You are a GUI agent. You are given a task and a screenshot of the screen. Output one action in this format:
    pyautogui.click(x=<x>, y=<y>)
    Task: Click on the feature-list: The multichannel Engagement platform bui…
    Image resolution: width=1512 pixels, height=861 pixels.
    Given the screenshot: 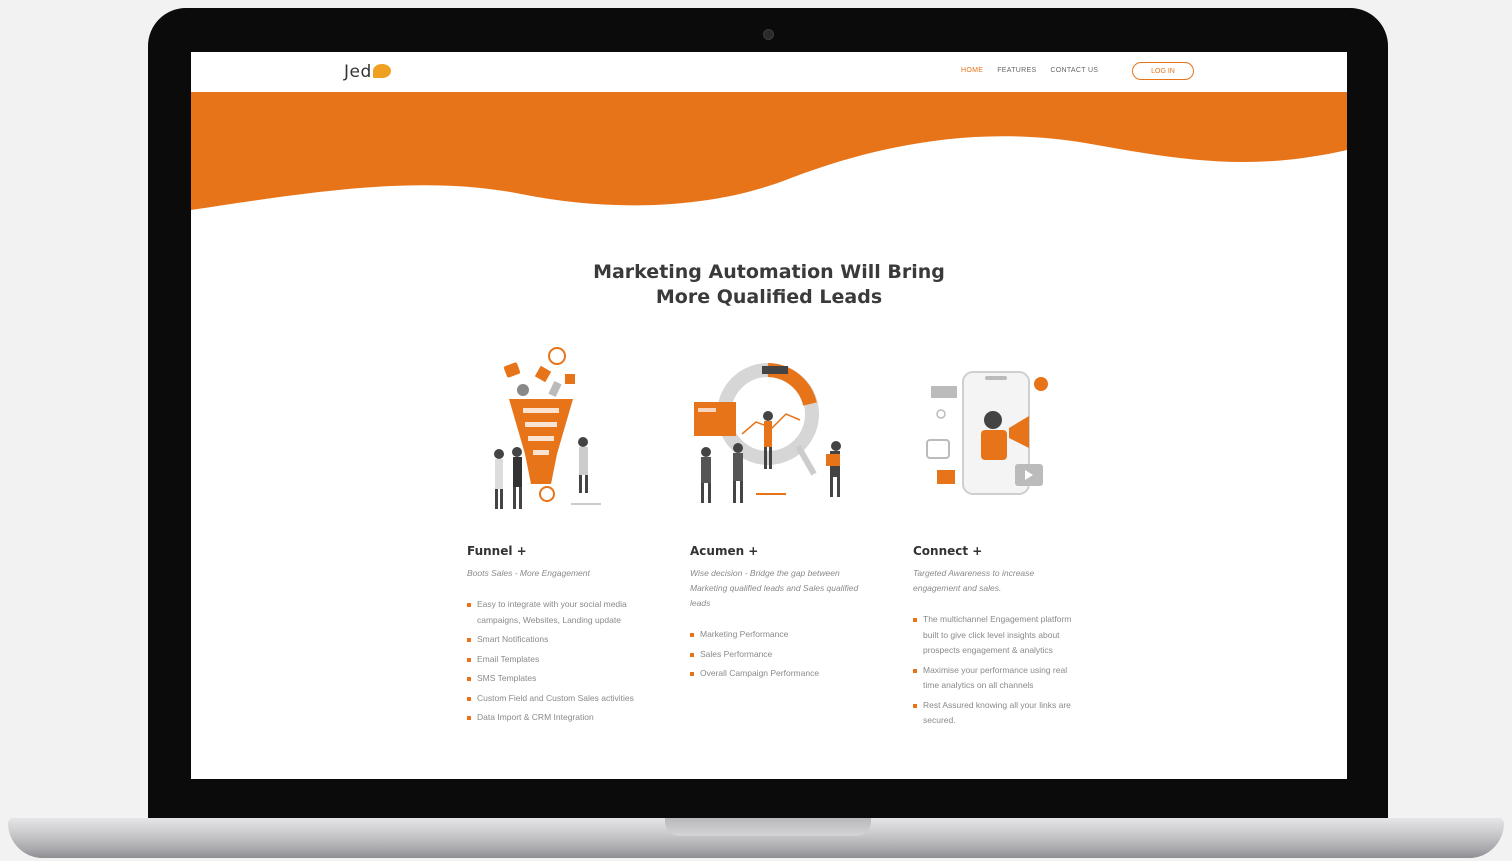 What is the action you would take?
    pyautogui.click(x=998, y=670)
    